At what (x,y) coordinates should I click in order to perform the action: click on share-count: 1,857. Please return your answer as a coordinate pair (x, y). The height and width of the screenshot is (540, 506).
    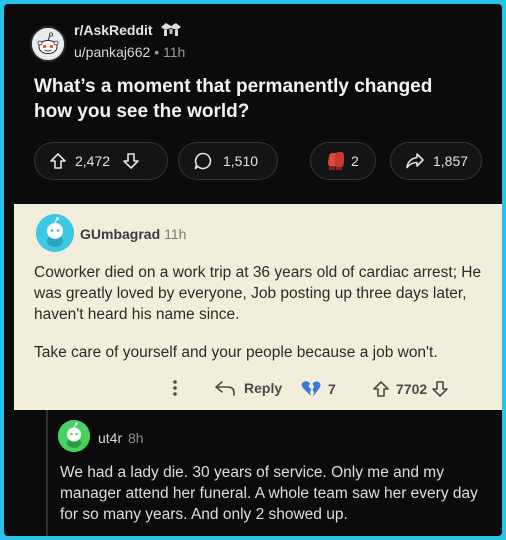
    Looking at the image, I should click on (451, 161).